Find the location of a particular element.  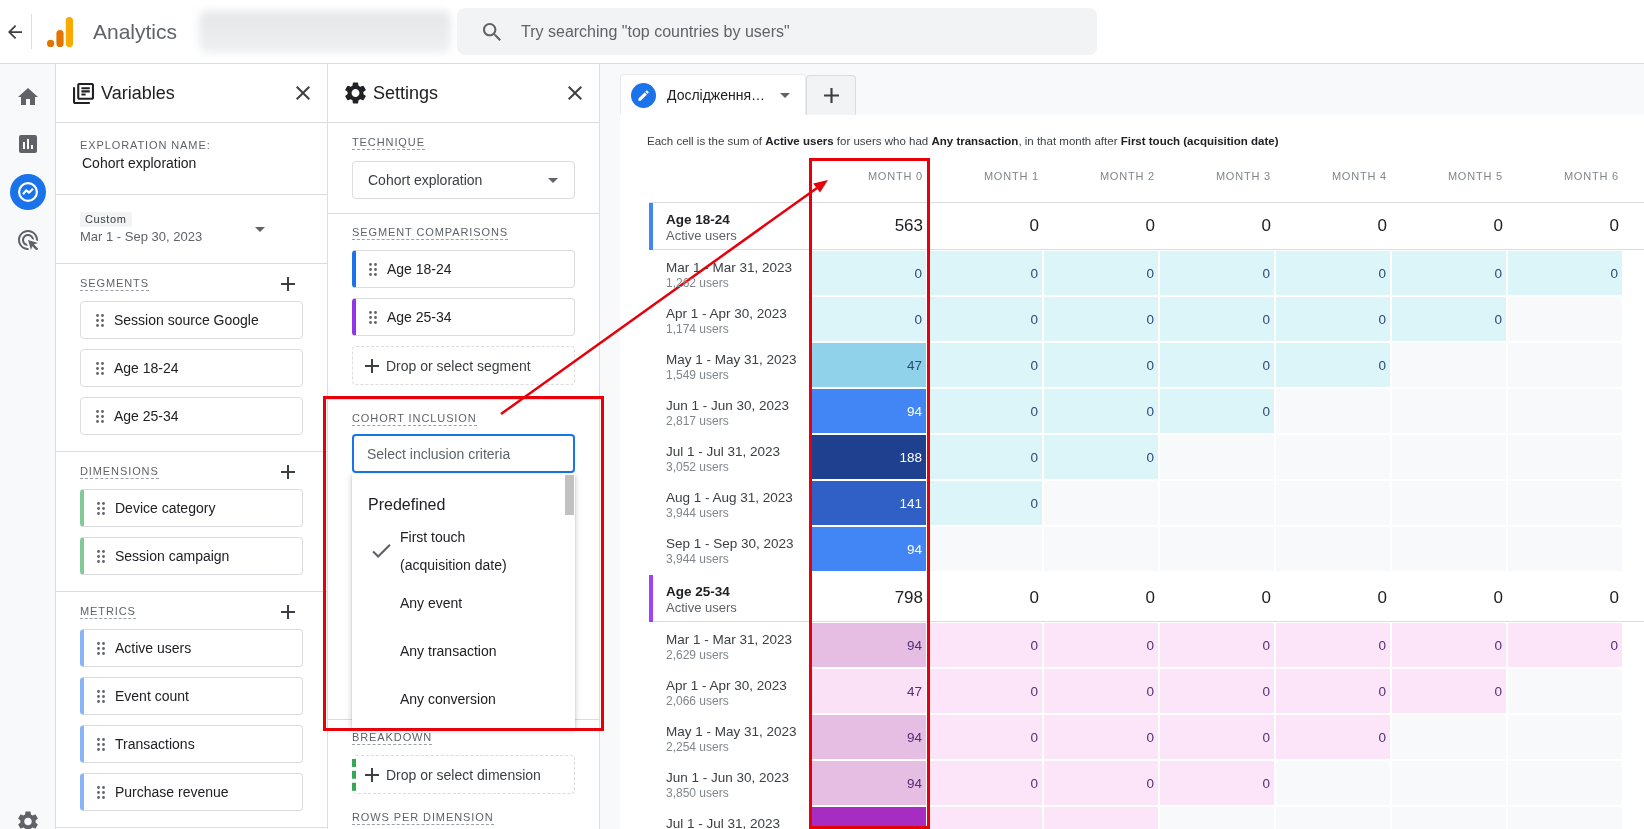

cohort-date-range: Apr 1 - Apr 30, 2023 is located at coordinates (726, 685).